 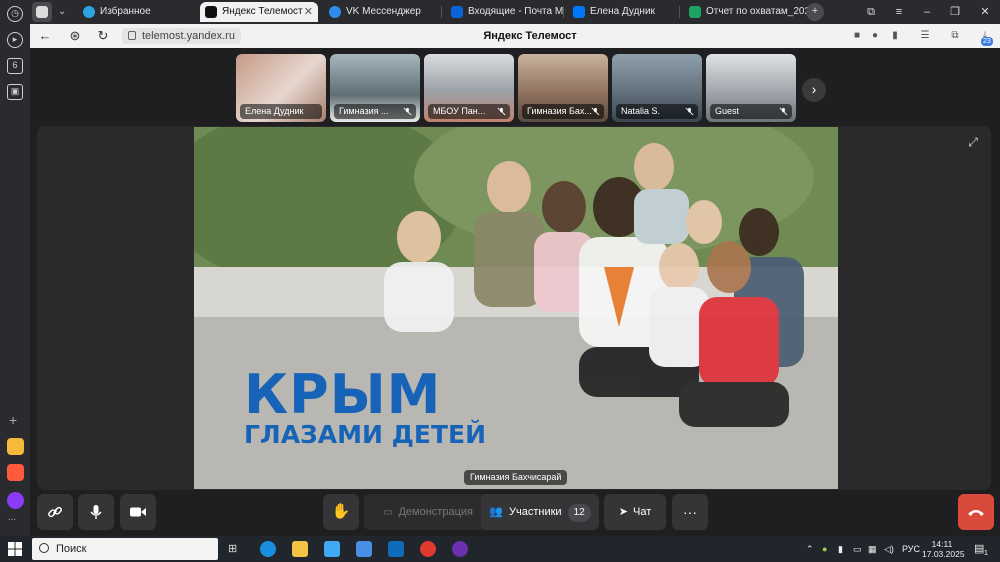 What do you see at coordinates (635, 512) in the screenshot?
I see `chat-button: ➤ Чат` at bounding box center [635, 512].